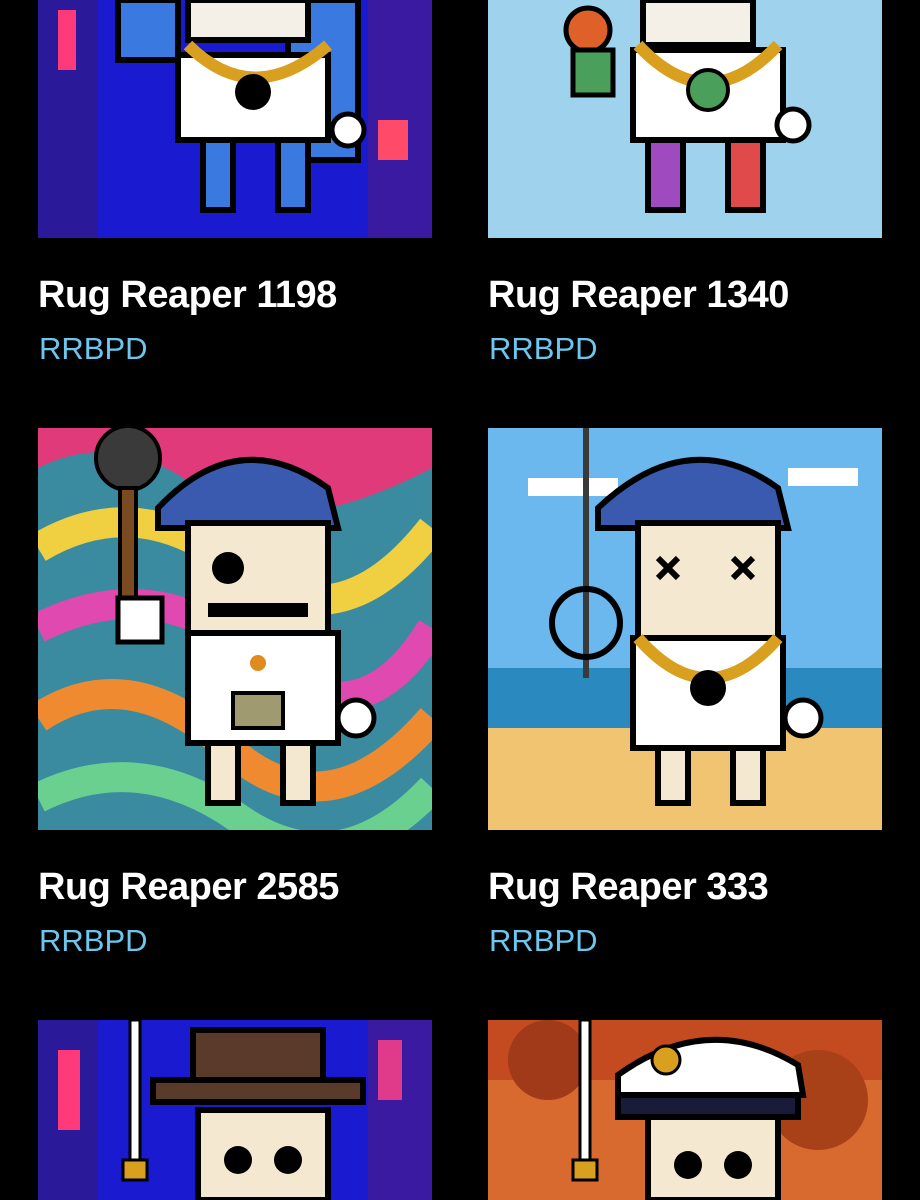  What do you see at coordinates (187, 295) in the screenshot?
I see `nft-title: Rug Reaper 1198` at bounding box center [187, 295].